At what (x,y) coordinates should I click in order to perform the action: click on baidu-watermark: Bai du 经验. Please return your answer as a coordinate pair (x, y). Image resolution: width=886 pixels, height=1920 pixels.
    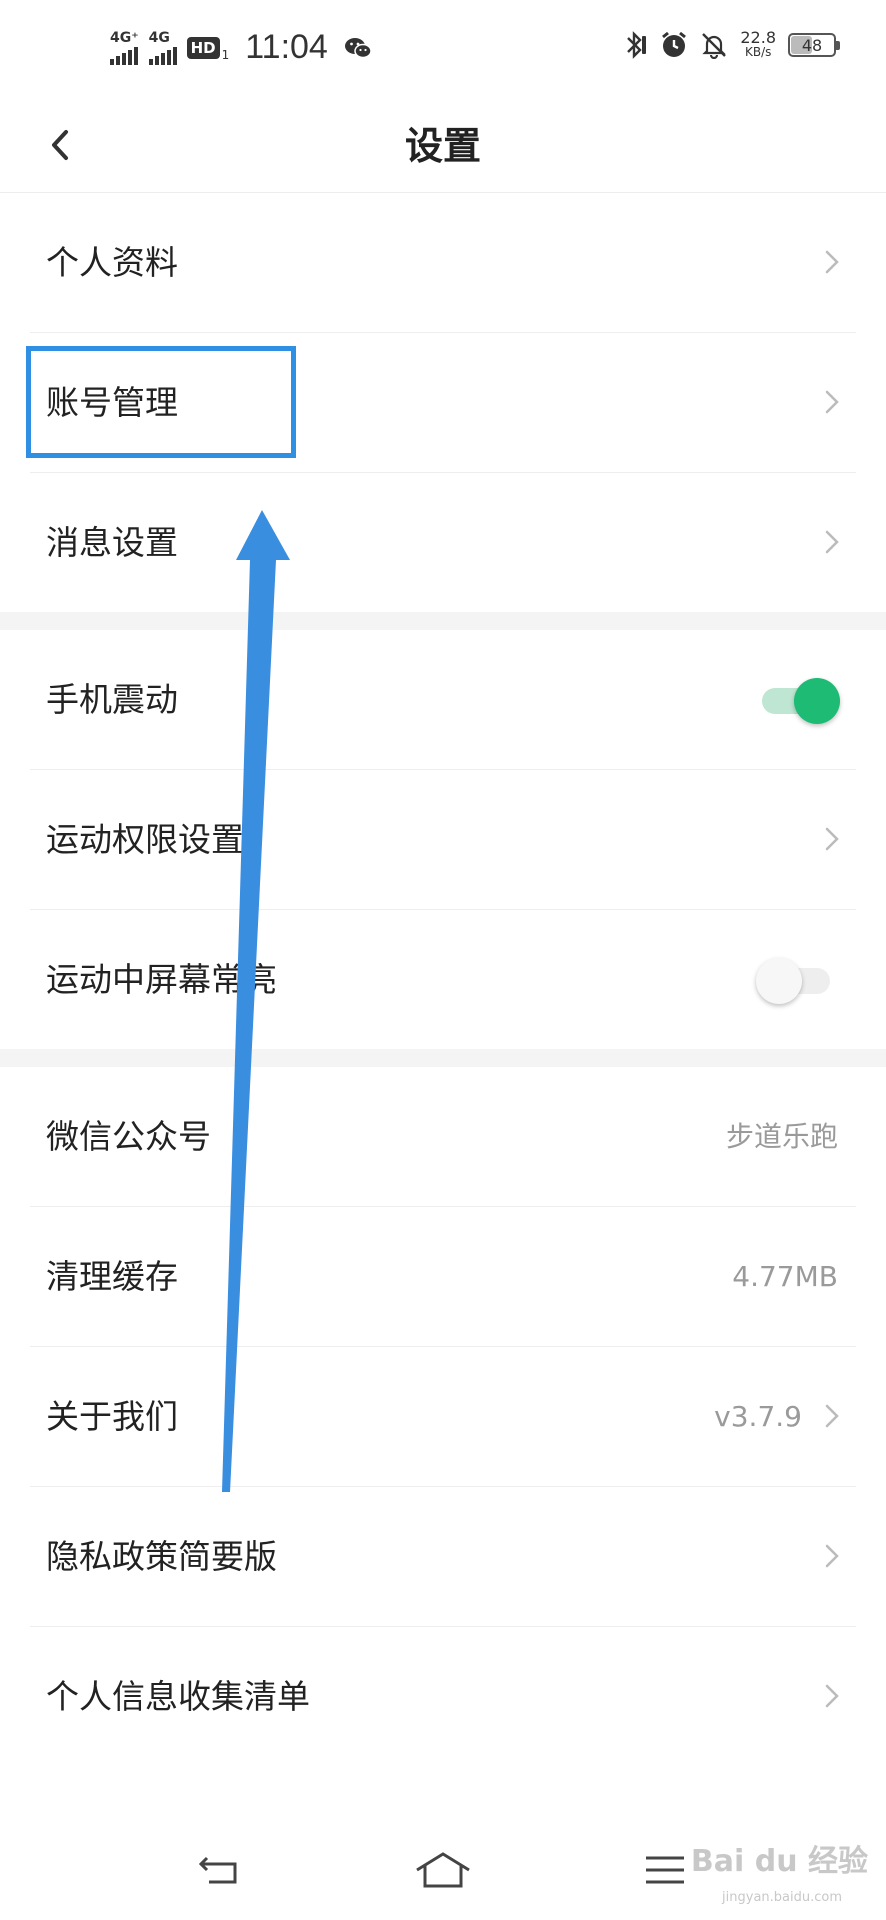
    Looking at the image, I should click on (779, 1861).